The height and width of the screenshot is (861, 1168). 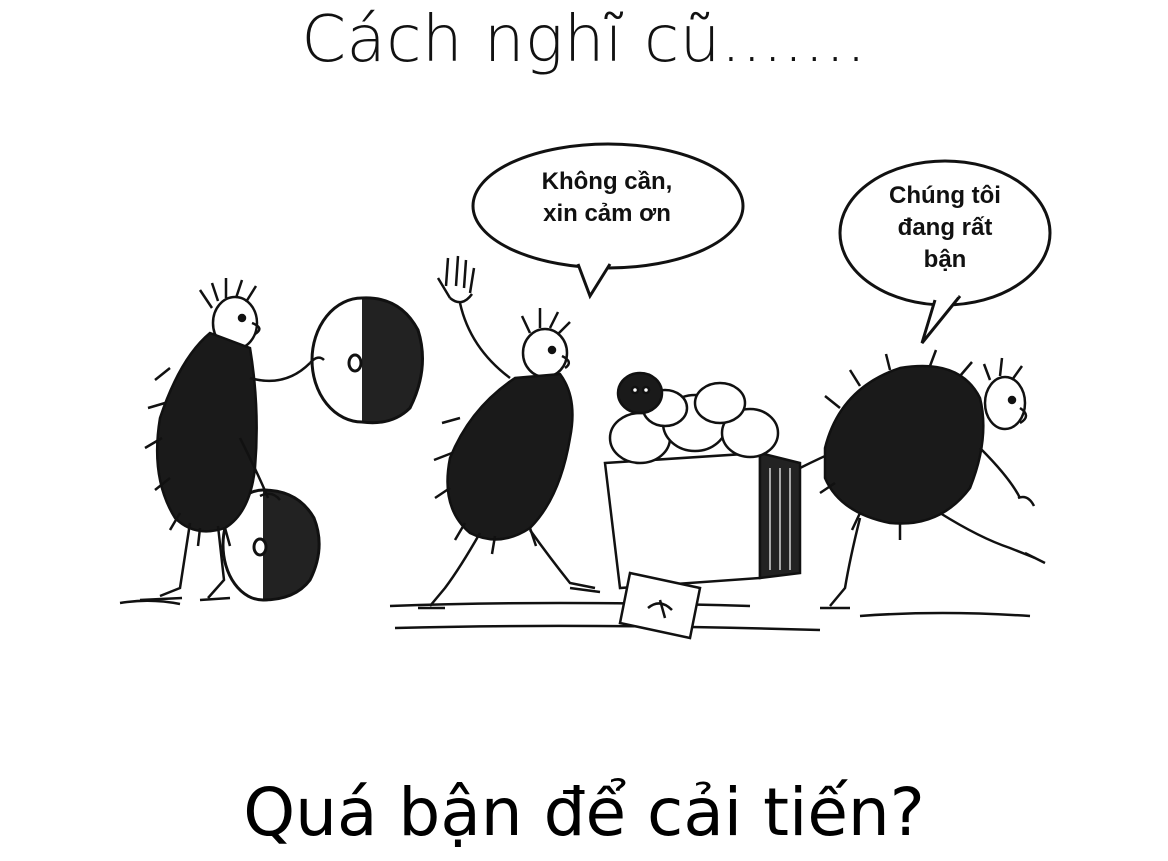 I want to click on wheel-upper, so click(x=367, y=360).